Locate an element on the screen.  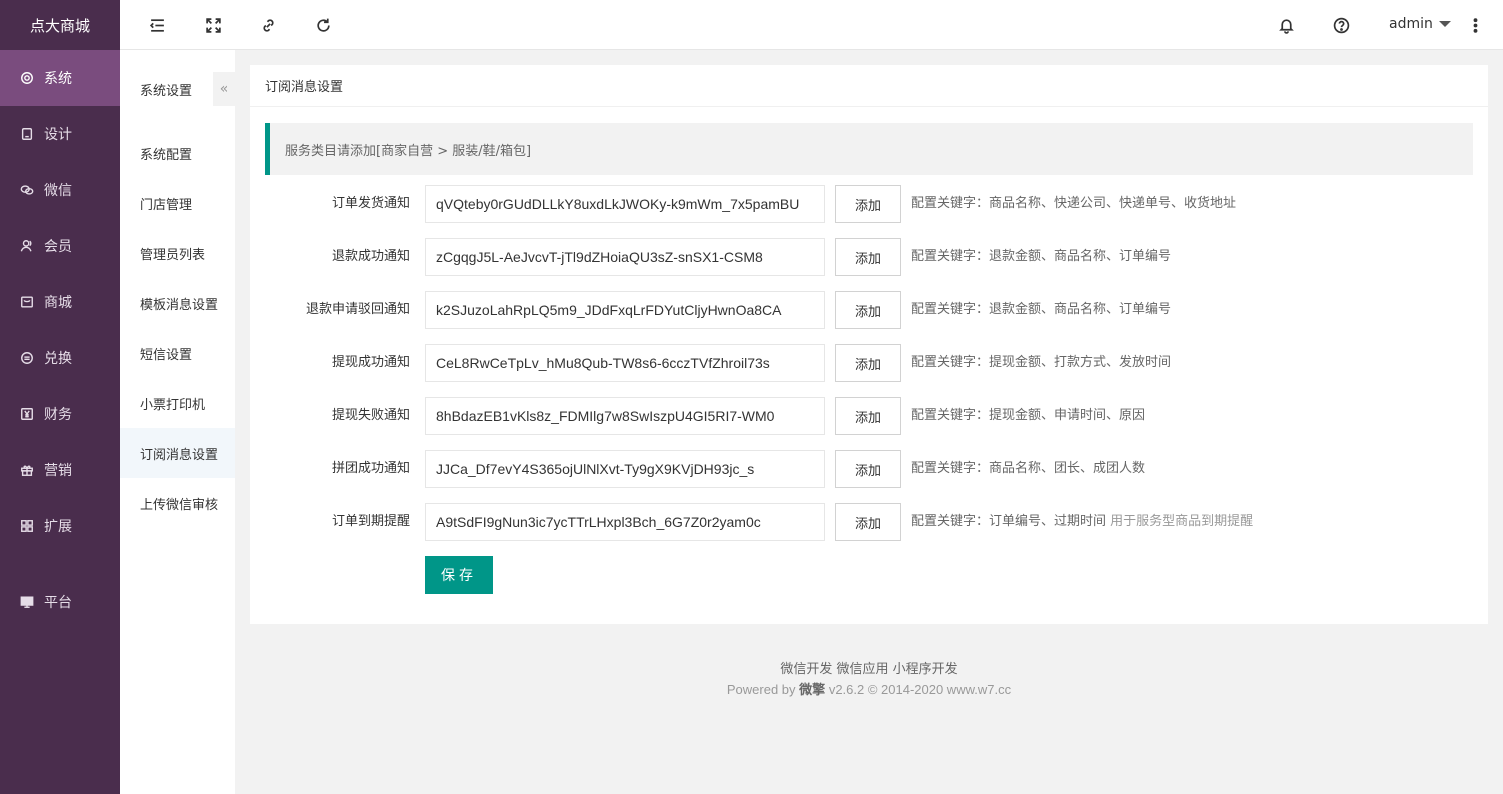
nav-item-label: 商城 is located at coordinates (58, 303).